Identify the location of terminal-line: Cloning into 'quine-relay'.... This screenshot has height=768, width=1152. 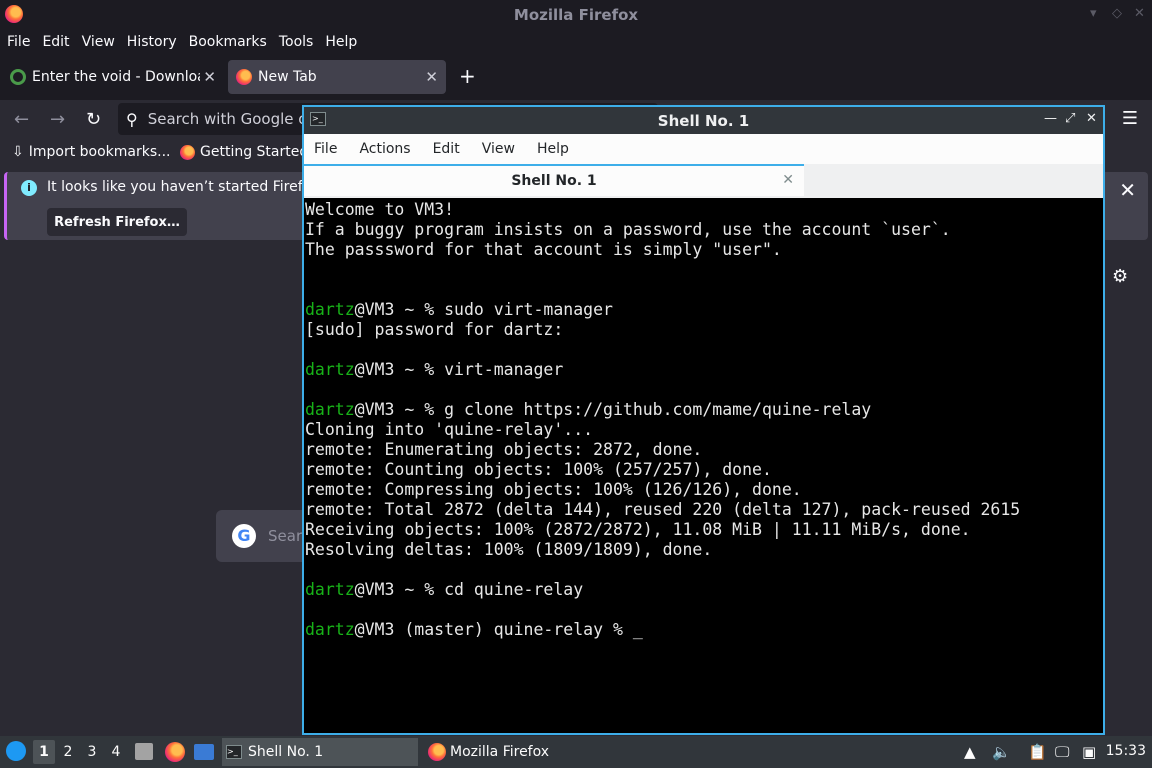
(703, 430).